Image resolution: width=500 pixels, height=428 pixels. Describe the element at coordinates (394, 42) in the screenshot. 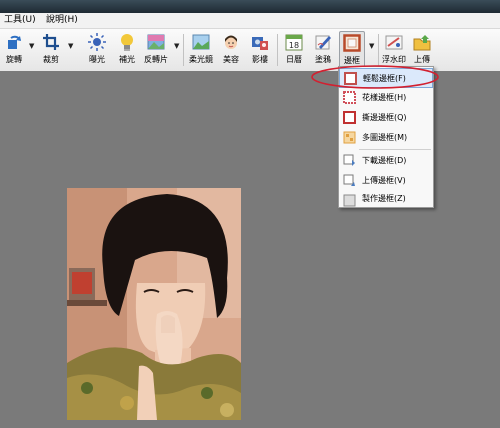

I see `watermark-icon` at that location.